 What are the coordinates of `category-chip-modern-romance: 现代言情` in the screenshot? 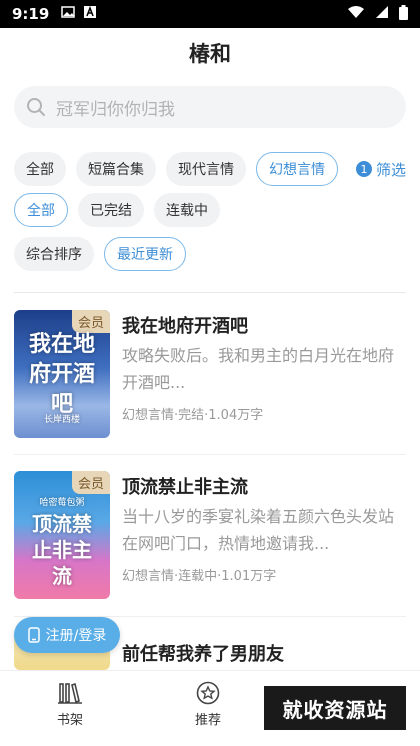 It's located at (206, 169).